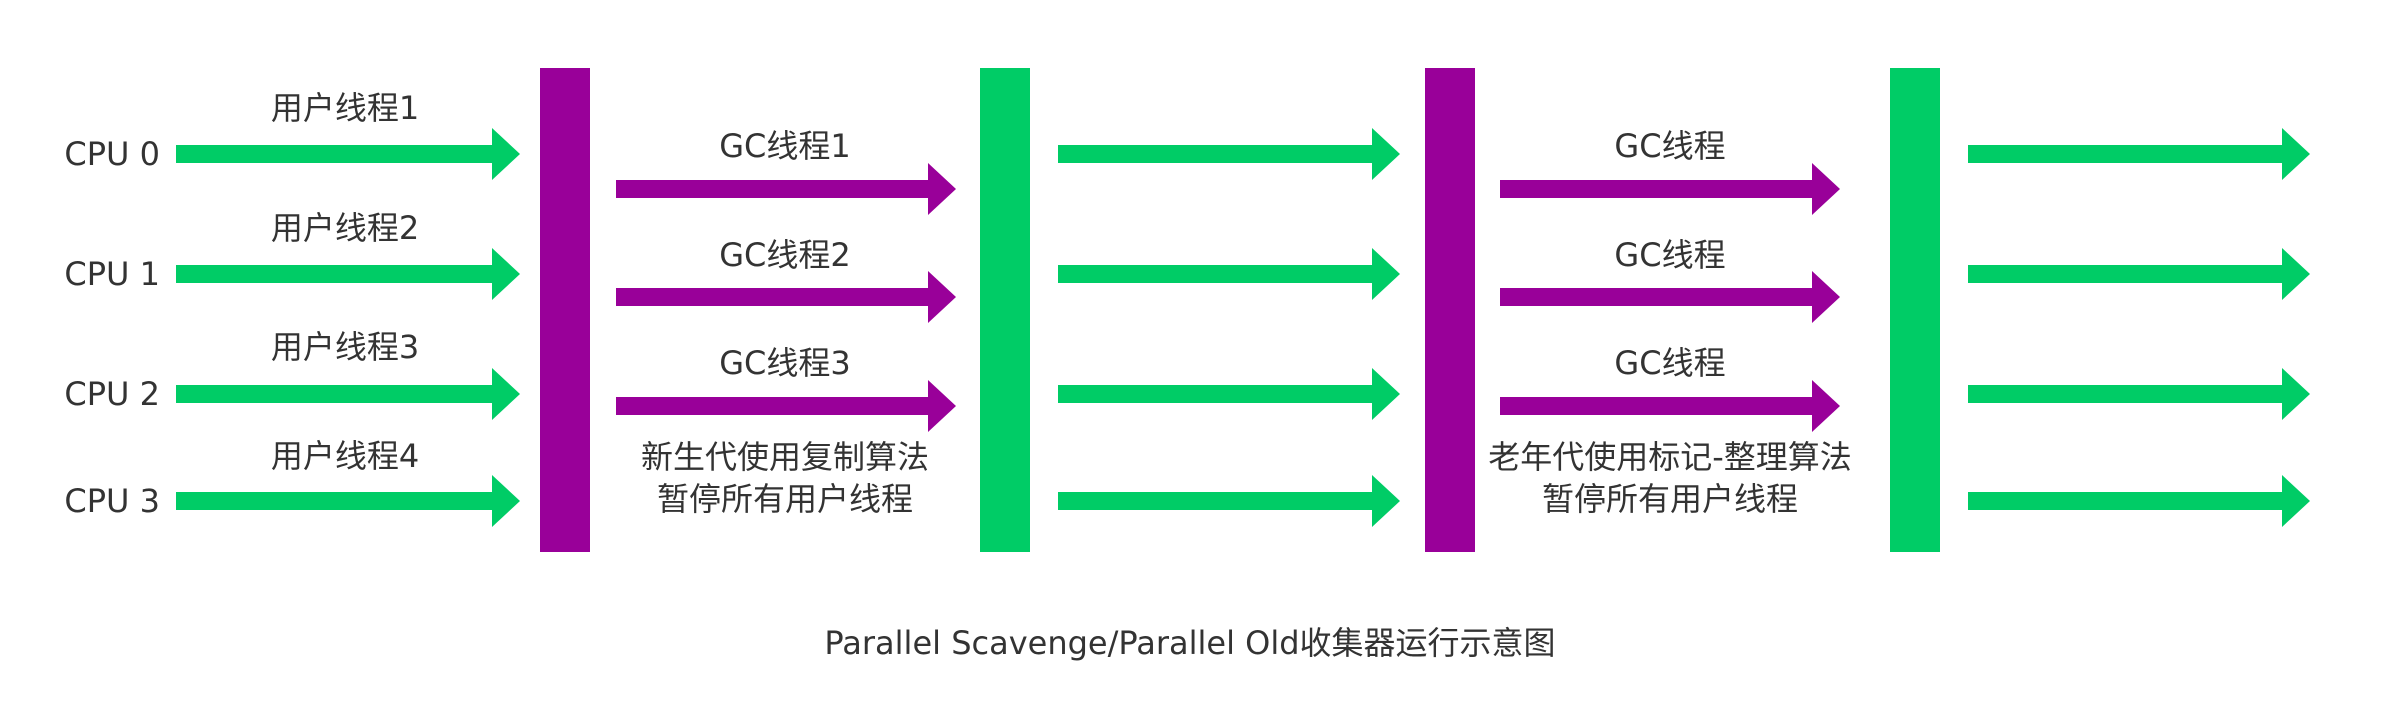  What do you see at coordinates (112, 394) in the screenshot?
I see `cpu-label: CPU 2` at bounding box center [112, 394].